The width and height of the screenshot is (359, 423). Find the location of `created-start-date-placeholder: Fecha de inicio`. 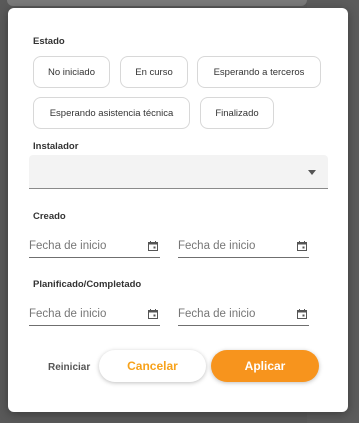

created-start-date-placeholder: Fecha de inicio is located at coordinates (68, 246).